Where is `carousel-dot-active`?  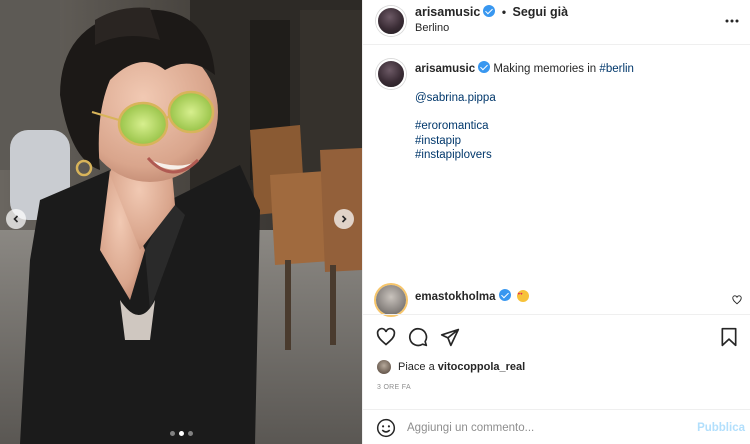 carousel-dot-active is located at coordinates (181, 433).